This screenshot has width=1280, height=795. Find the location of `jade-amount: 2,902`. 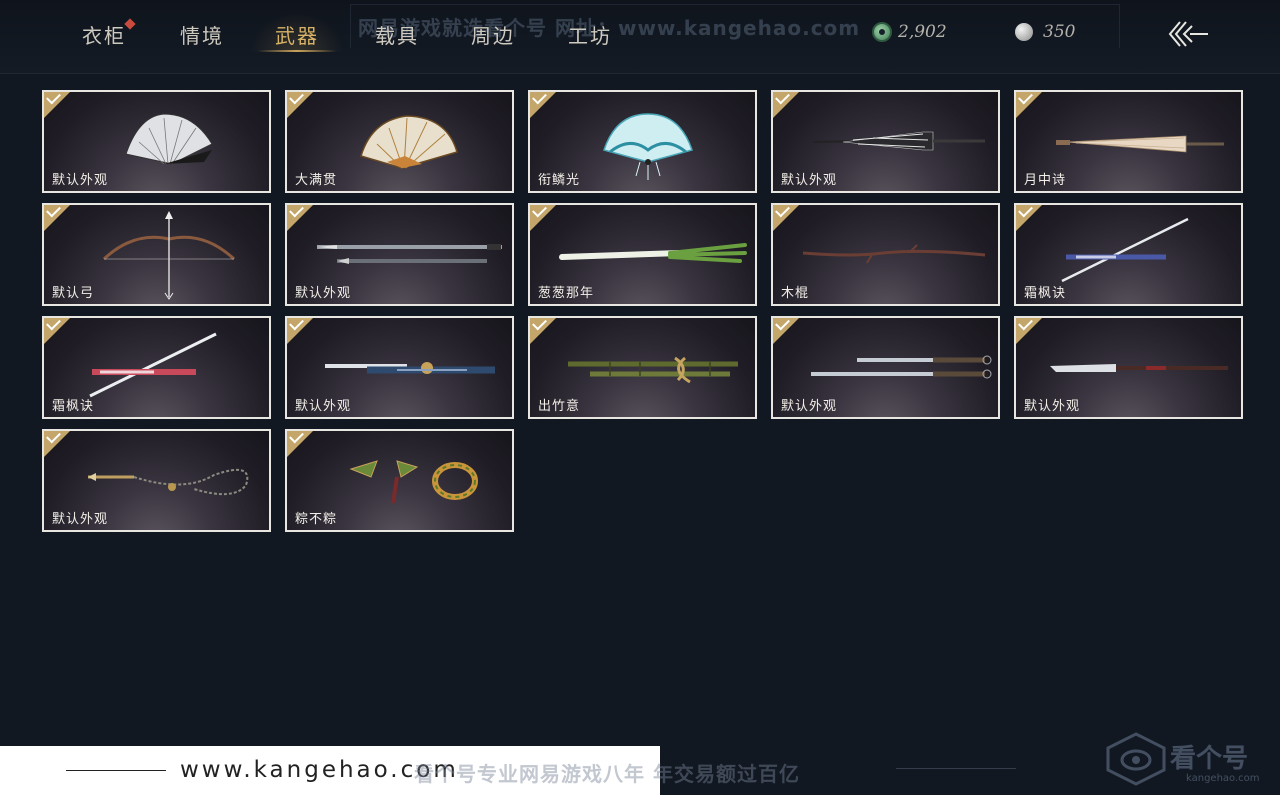

jade-amount: 2,902 is located at coordinates (922, 32).